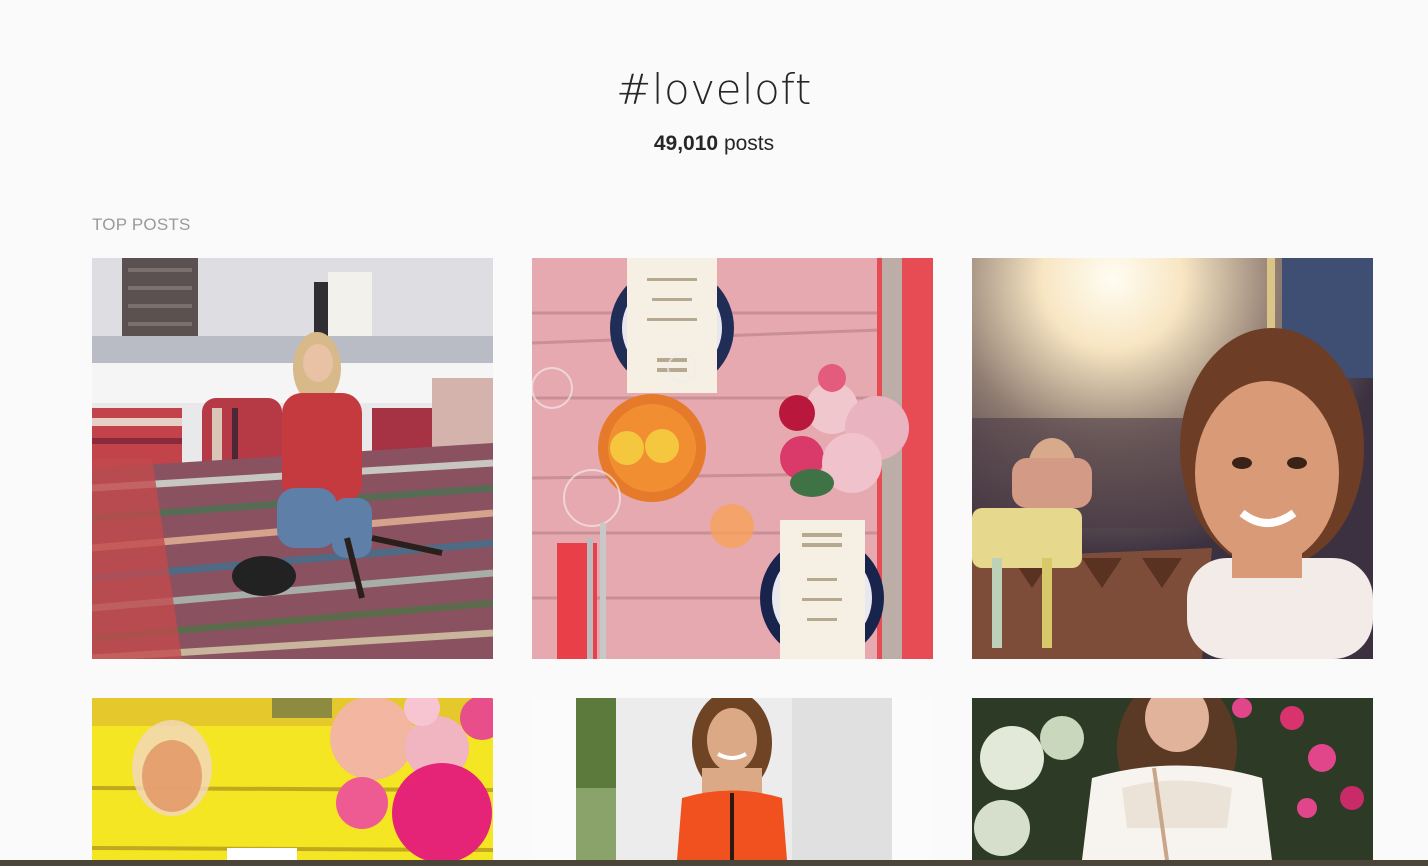 The image size is (1428, 866). What do you see at coordinates (141, 224) in the screenshot?
I see `top-posts-label: TOP POSTS` at bounding box center [141, 224].